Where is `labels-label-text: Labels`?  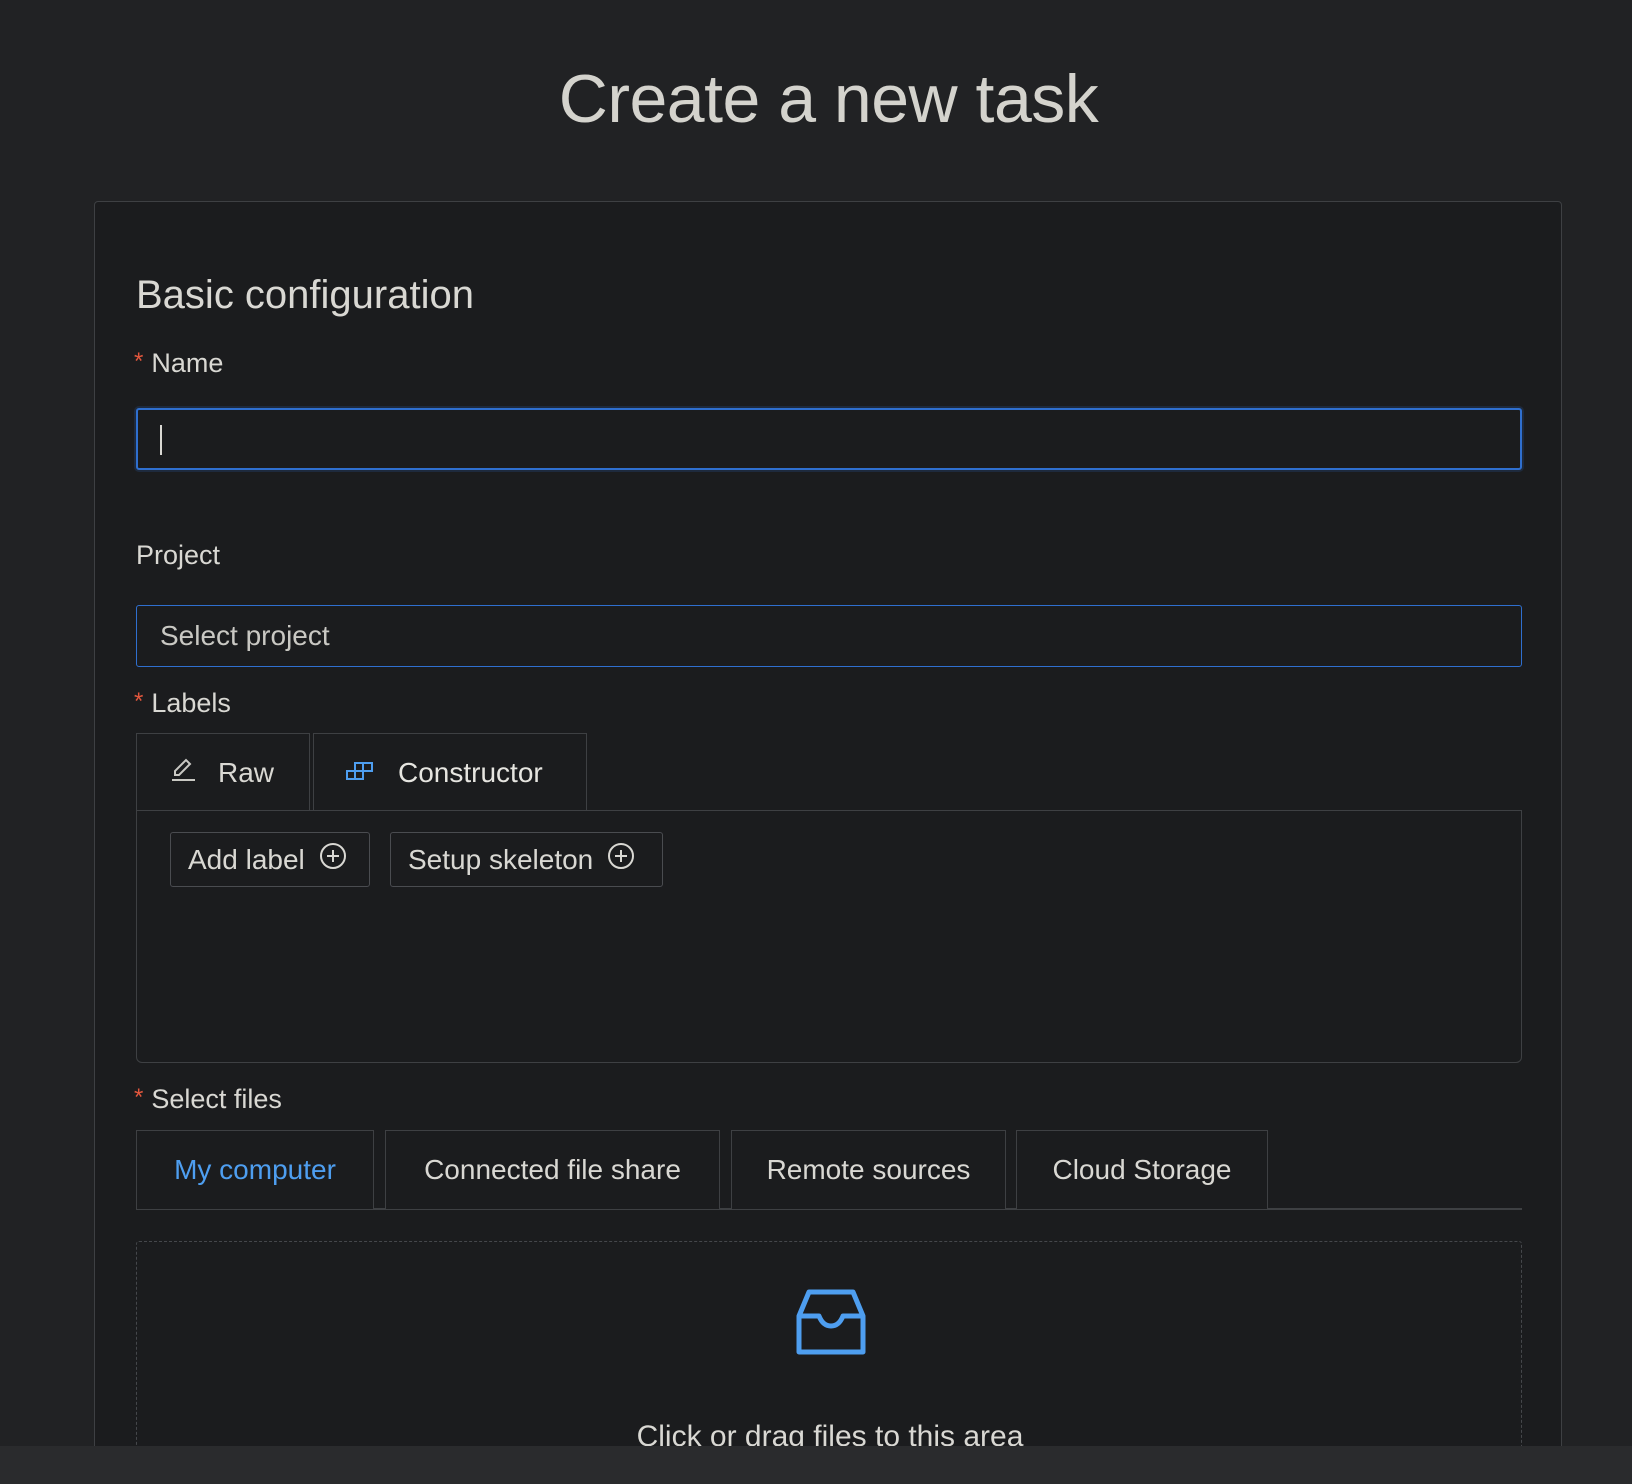 labels-label-text: Labels is located at coordinates (191, 703).